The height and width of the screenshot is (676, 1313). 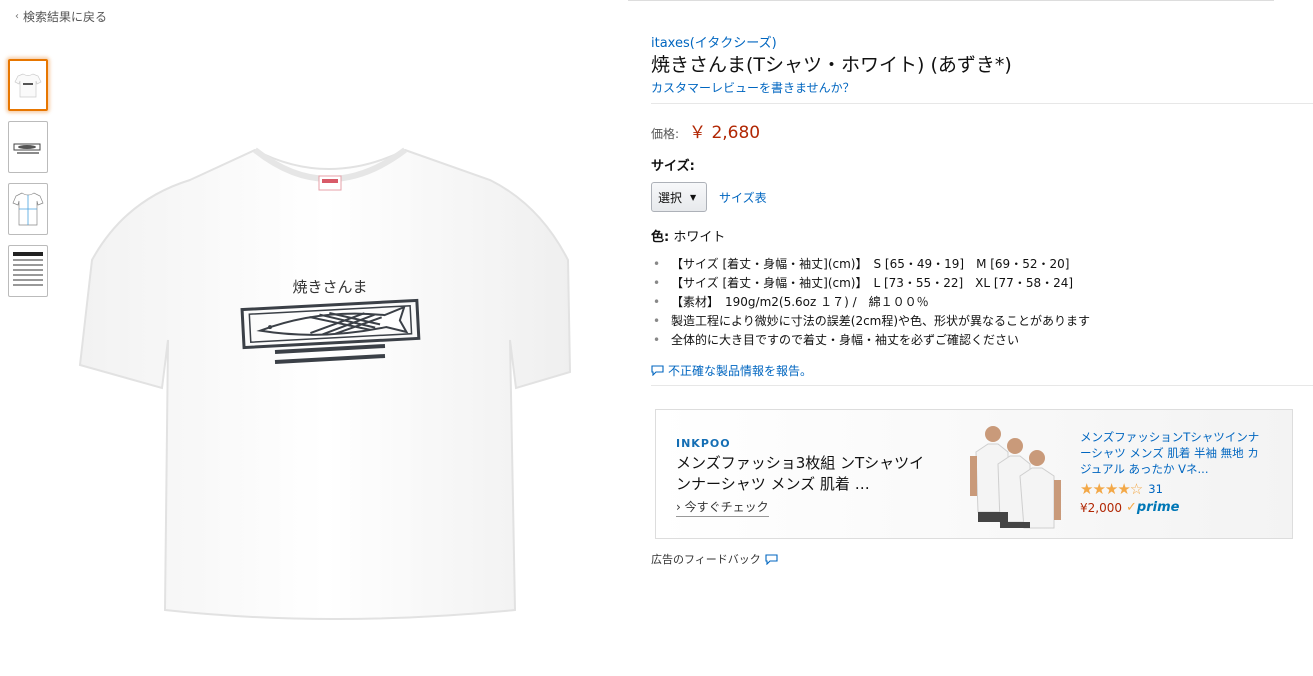 What do you see at coordinates (982, 87) in the screenshot?
I see `write-review-link: カスタマーレビューを書きませんか？` at bounding box center [982, 87].